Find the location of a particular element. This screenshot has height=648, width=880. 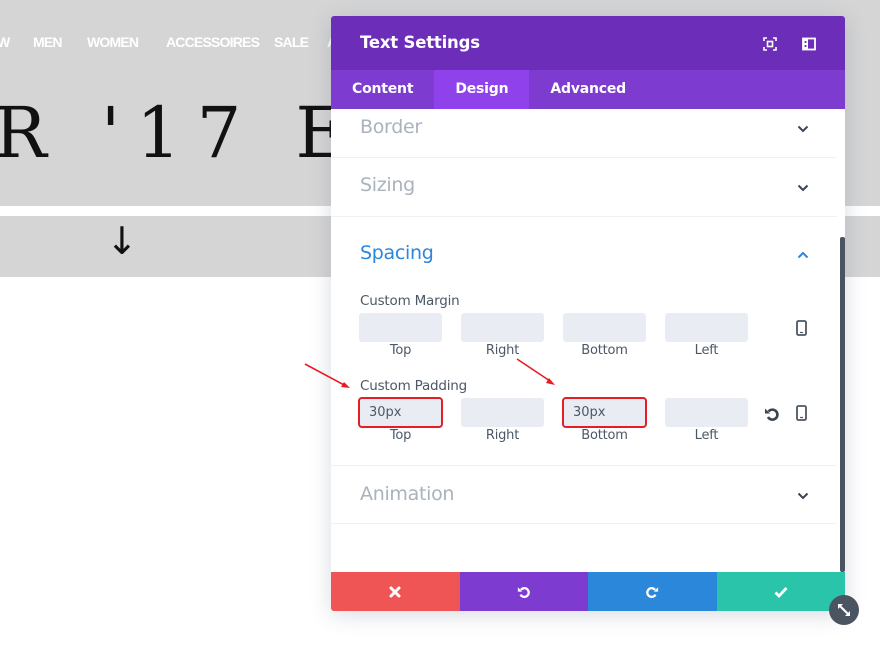

tab-design: Design is located at coordinates (482, 89).